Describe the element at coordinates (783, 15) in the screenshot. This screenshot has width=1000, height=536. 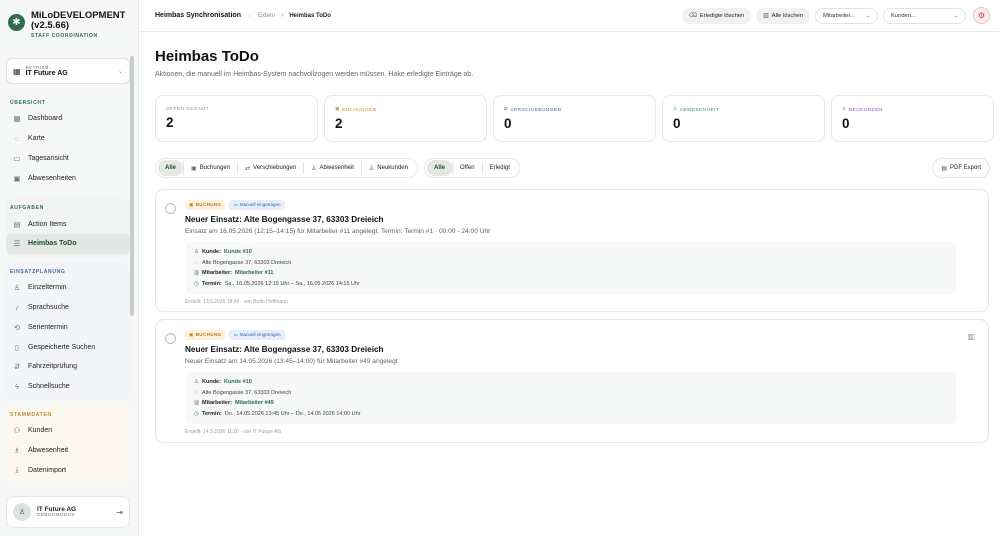
I see `delete-all-button: ▥ Alle löschen` at that location.